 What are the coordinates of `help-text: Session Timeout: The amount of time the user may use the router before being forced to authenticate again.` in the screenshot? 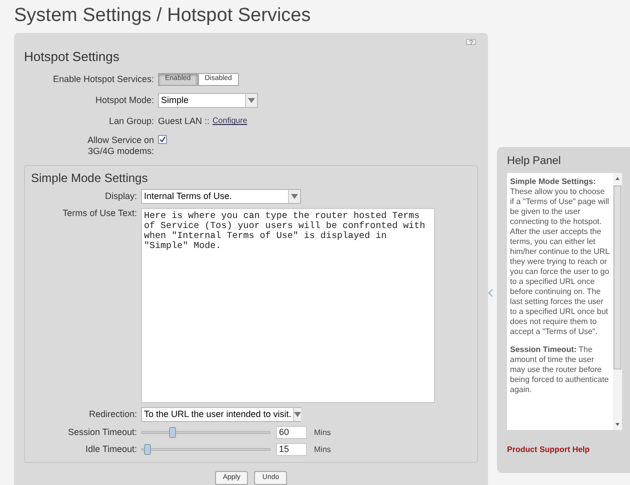 It's located at (560, 369).